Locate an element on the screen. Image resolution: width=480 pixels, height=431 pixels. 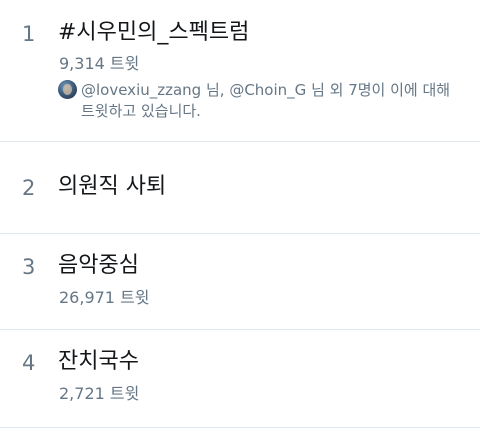
trend-rank: 1 is located at coordinates (29, 34).